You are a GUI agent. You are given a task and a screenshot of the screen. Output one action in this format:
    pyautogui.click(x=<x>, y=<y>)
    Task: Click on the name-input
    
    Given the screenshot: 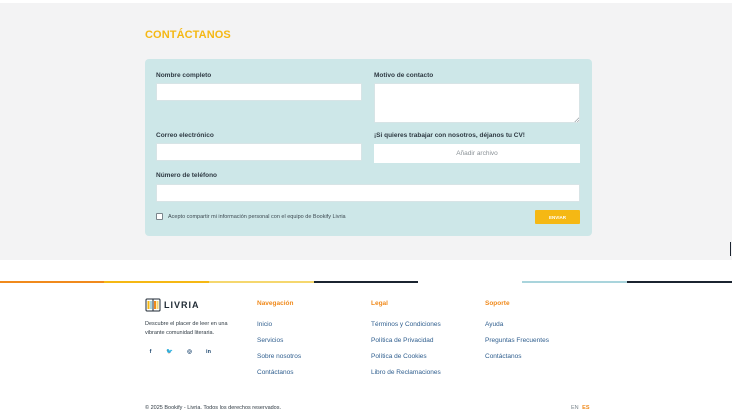 What is the action you would take?
    pyautogui.click(x=259, y=92)
    